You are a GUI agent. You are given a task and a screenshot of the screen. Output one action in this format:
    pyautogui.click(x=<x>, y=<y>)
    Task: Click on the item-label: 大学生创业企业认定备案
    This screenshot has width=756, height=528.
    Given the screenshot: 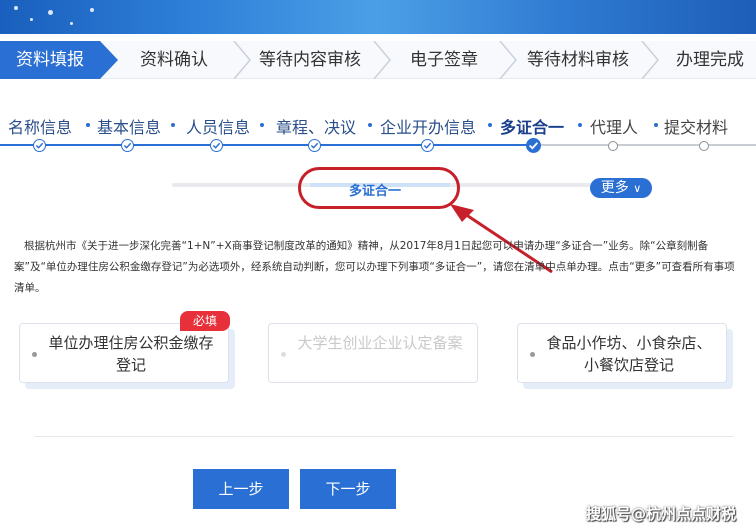 What is the action you would take?
    pyautogui.click(x=380, y=343)
    